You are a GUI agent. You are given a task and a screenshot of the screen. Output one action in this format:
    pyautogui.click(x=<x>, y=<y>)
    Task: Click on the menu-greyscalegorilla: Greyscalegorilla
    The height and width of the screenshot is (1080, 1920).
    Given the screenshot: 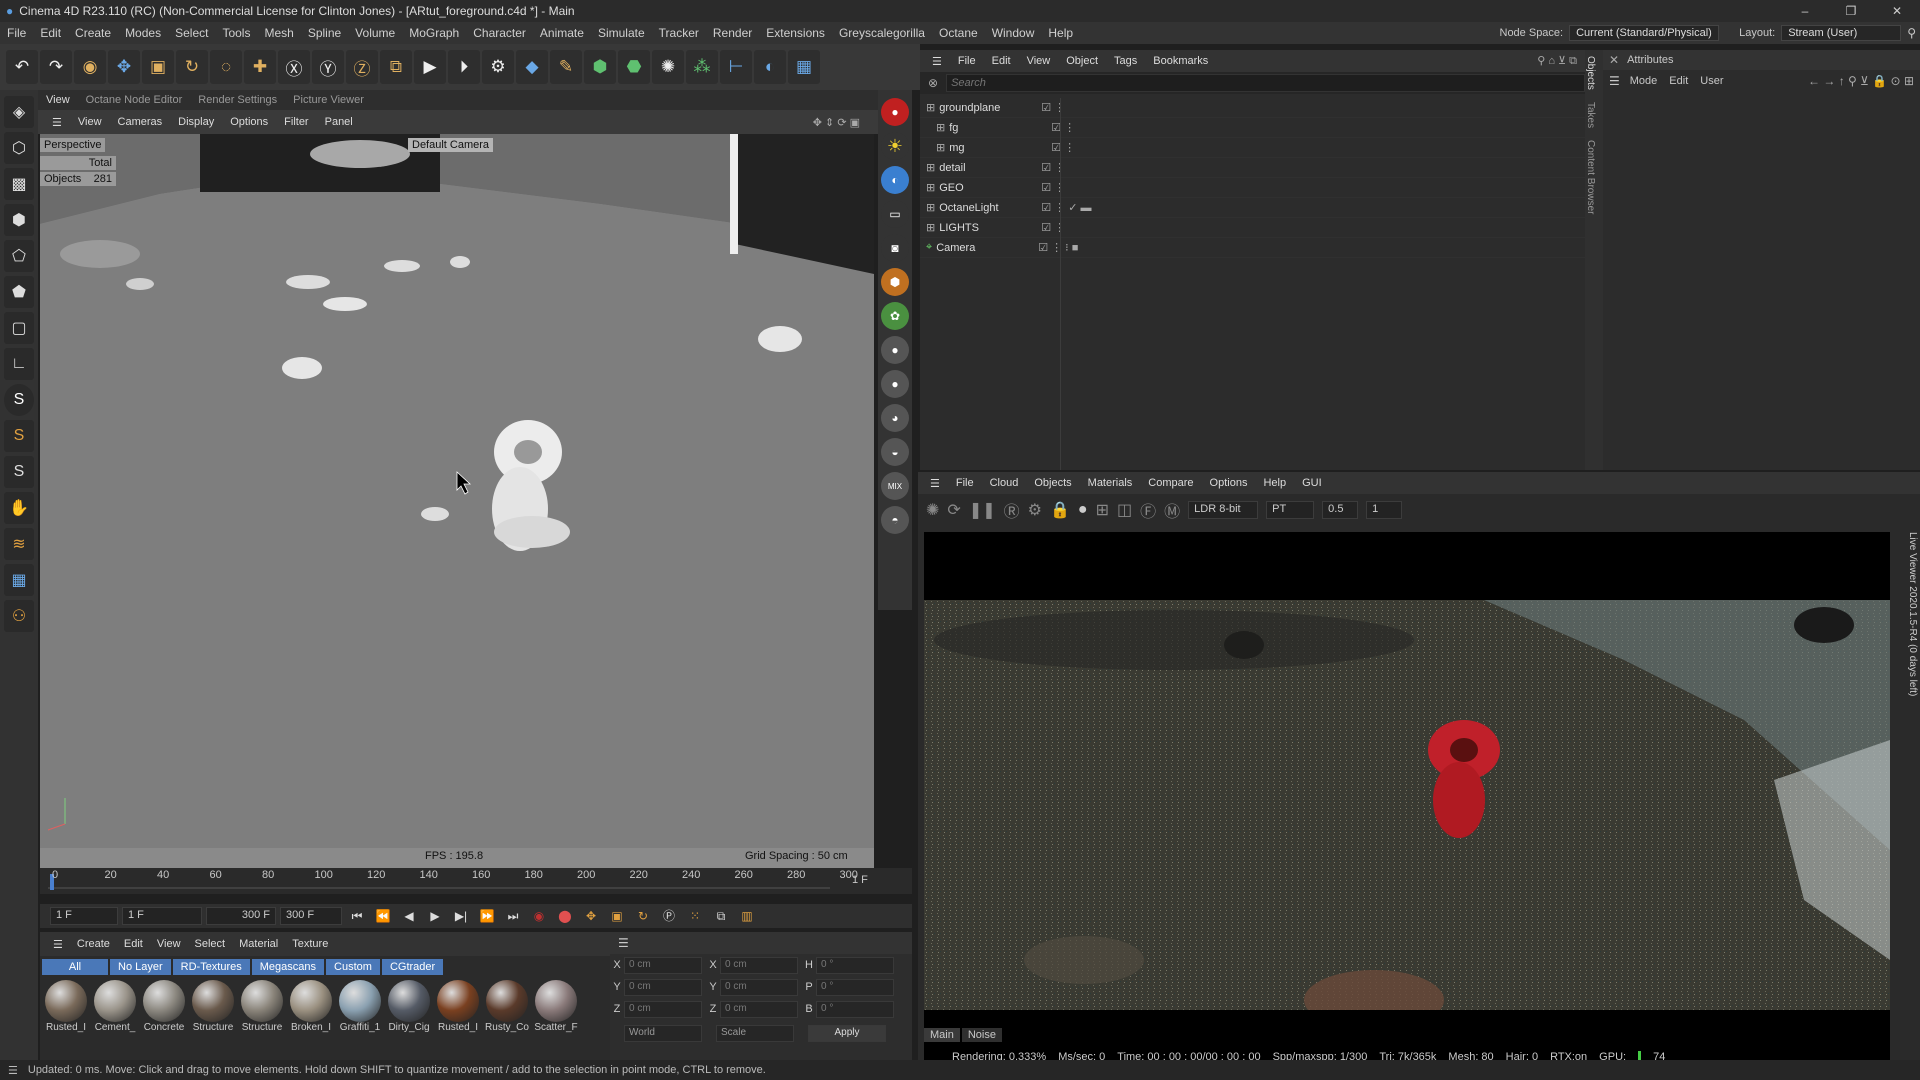 What is the action you would take?
    pyautogui.click(x=882, y=33)
    